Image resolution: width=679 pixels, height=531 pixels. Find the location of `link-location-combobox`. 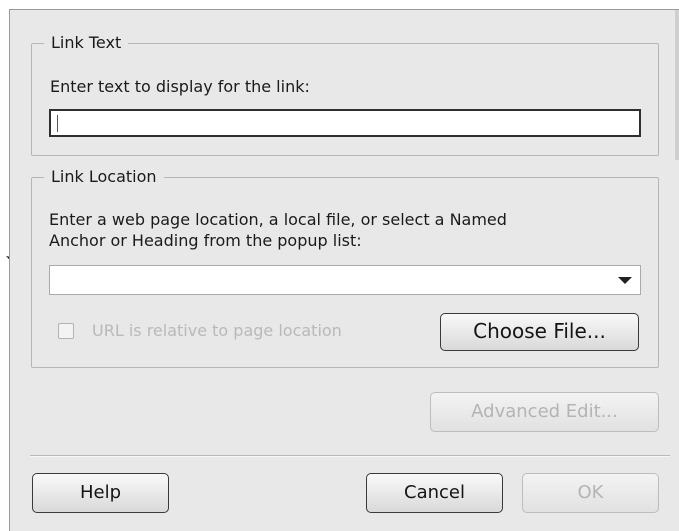

link-location-combobox is located at coordinates (345, 280).